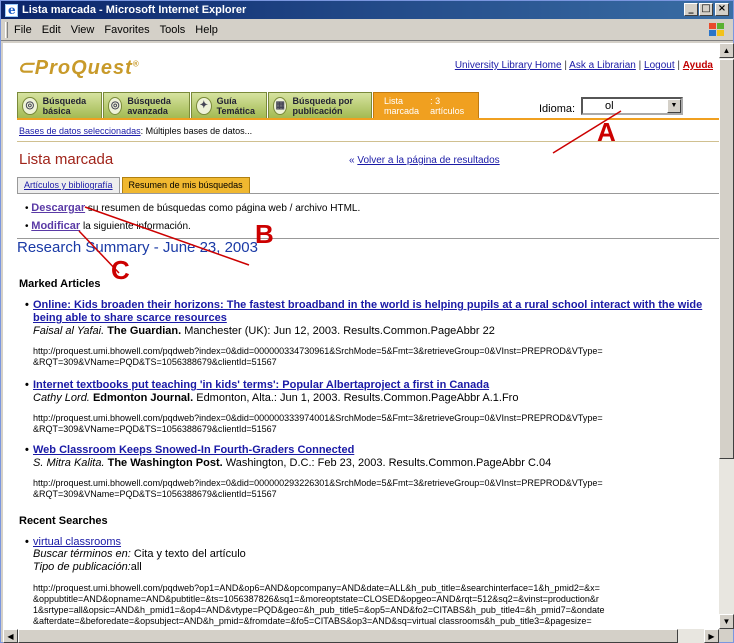  Describe the element at coordinates (632, 106) in the screenshot. I see `language-select: ol ▼` at that location.